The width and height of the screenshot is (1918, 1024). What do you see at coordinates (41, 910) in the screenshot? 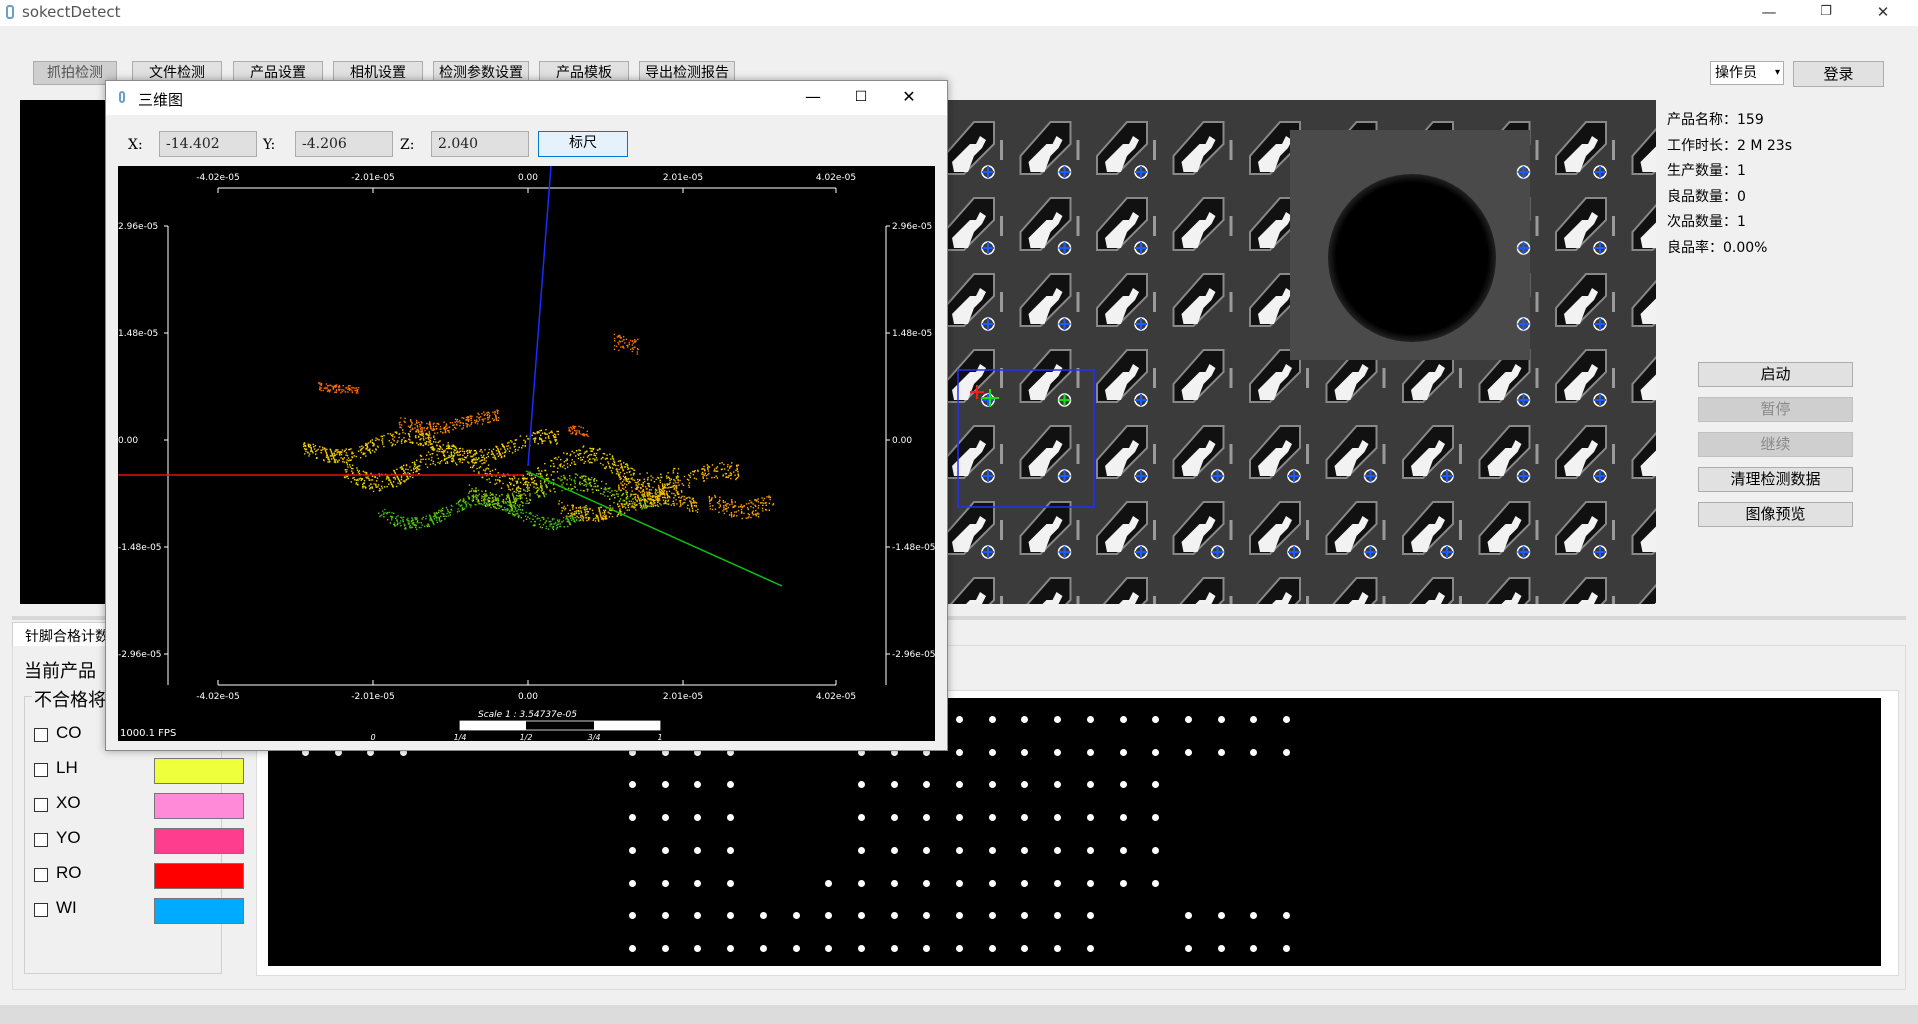
I see `wi-checkbox` at bounding box center [41, 910].